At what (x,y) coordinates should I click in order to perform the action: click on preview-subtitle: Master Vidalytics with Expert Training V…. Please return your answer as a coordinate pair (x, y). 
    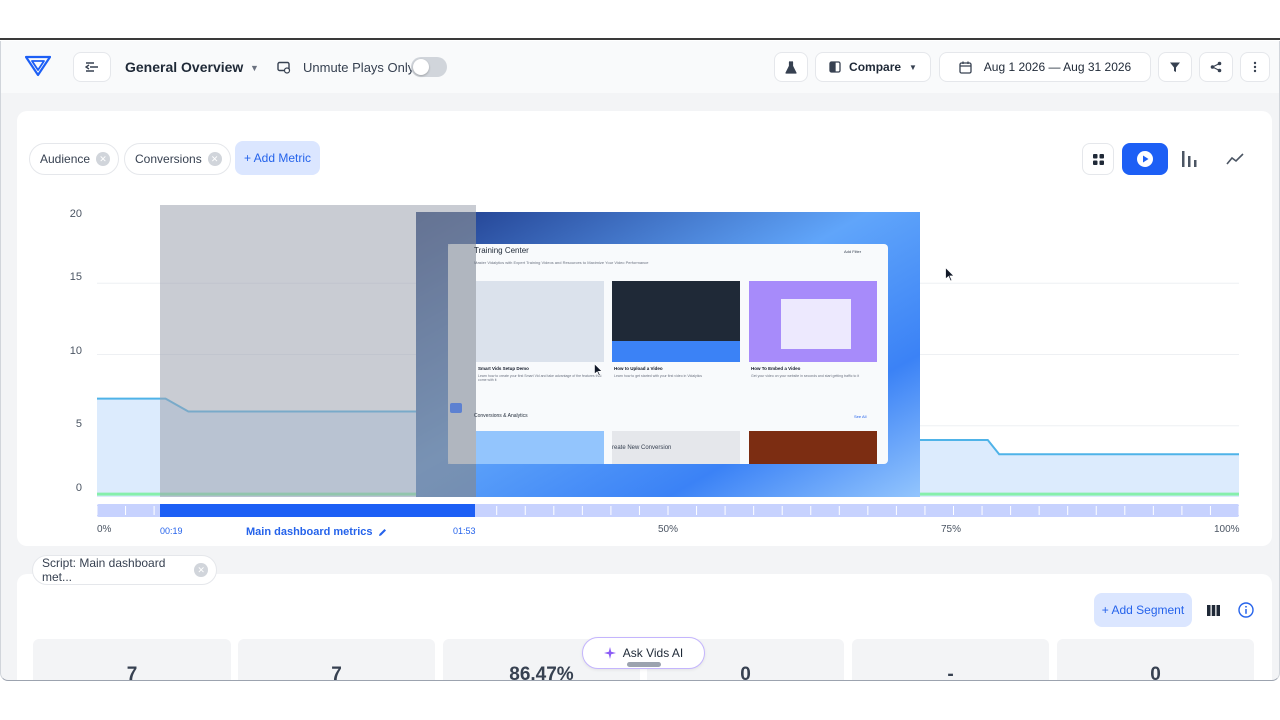
    Looking at the image, I should click on (561, 262).